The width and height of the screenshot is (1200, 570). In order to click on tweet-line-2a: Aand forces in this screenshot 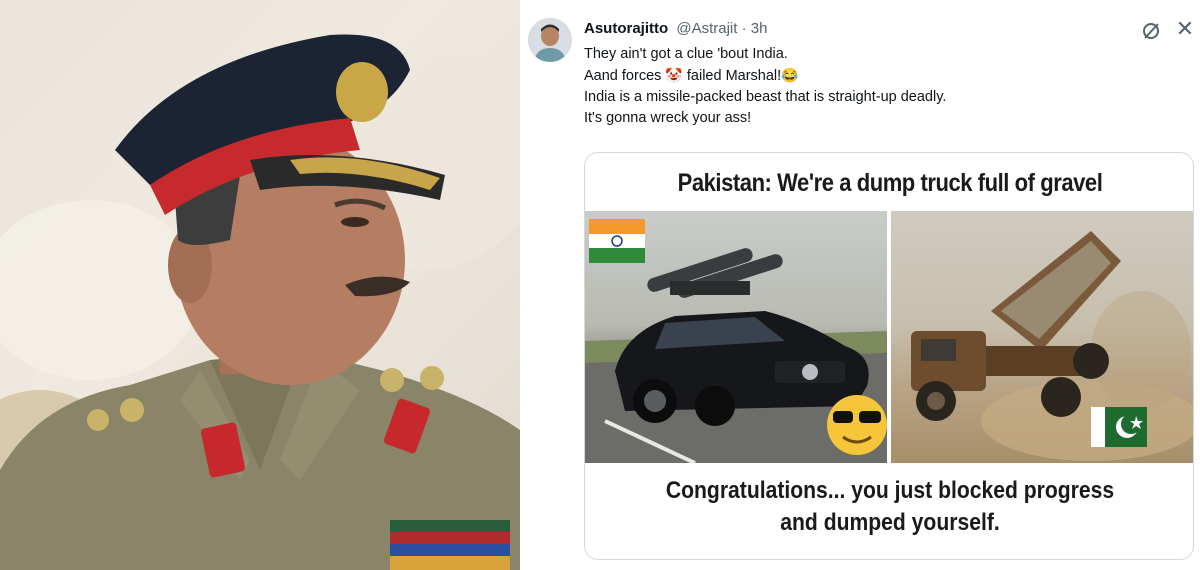, I will do `click(623, 76)`.